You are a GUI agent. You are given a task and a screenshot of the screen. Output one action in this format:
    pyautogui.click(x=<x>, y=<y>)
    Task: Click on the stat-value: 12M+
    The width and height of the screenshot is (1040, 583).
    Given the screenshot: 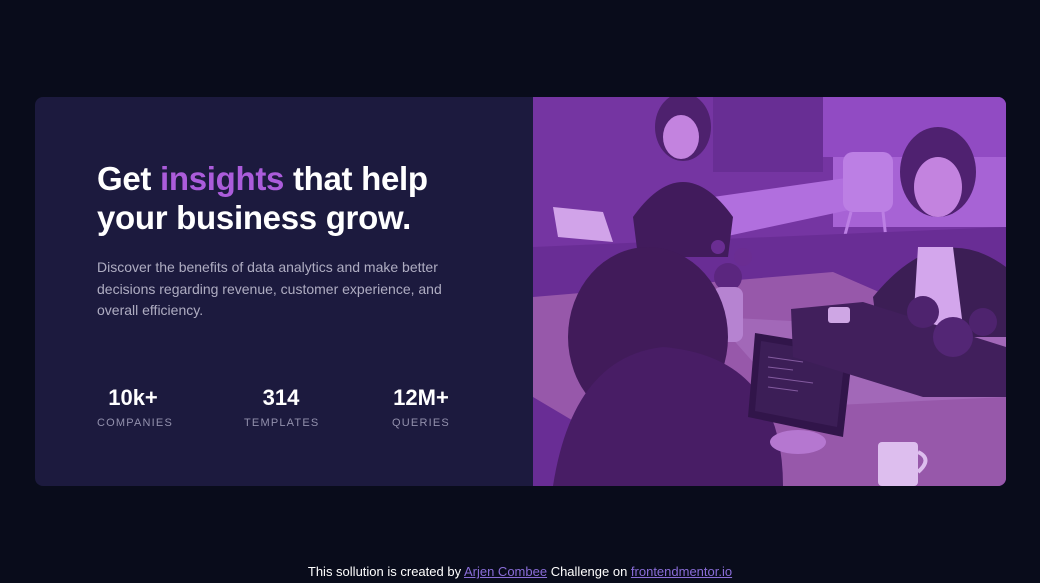 What is the action you would take?
    pyautogui.click(x=421, y=397)
    